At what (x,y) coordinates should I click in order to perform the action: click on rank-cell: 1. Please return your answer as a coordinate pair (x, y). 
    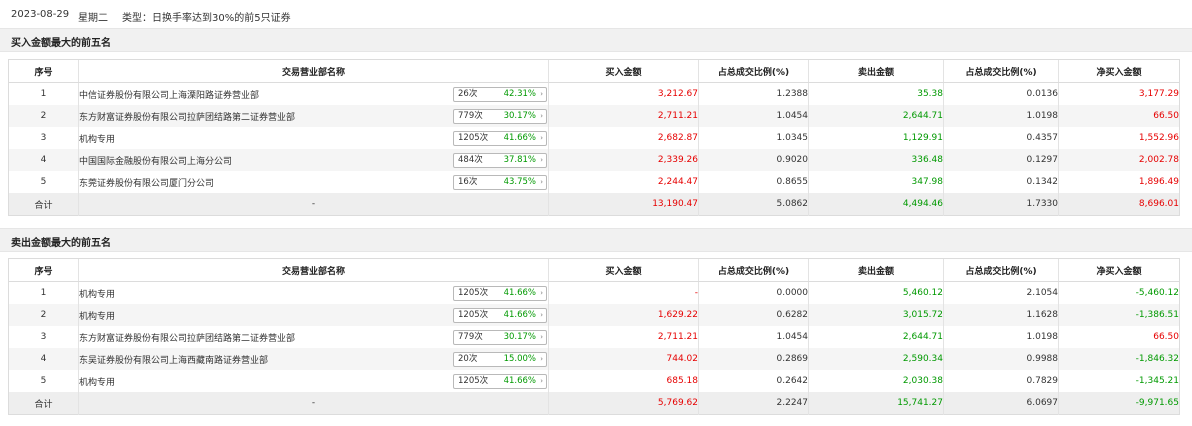
    Looking at the image, I should click on (43, 293).